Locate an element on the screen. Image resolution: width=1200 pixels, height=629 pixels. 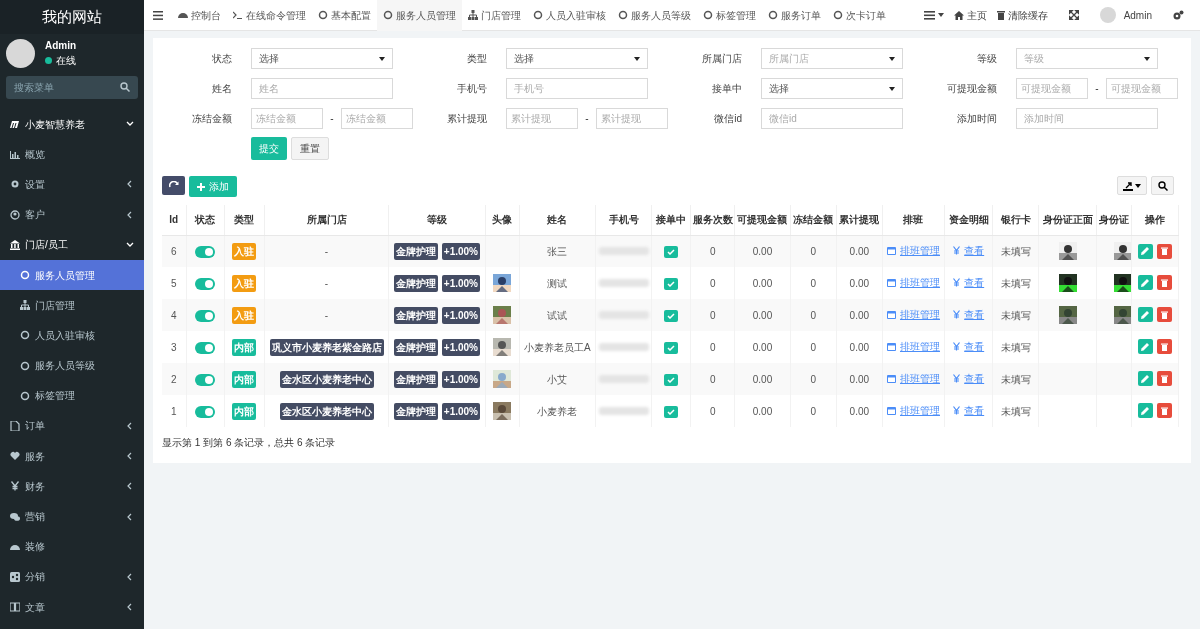
trash-icon is located at coordinates (1164, 251).